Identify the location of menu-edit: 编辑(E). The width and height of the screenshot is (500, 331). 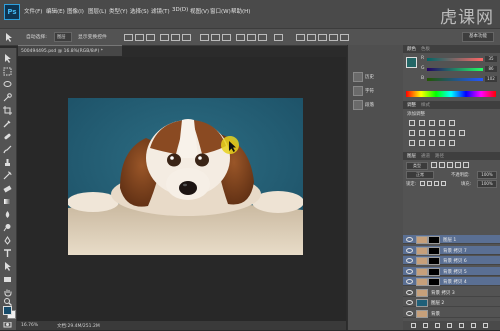
(55, 11).